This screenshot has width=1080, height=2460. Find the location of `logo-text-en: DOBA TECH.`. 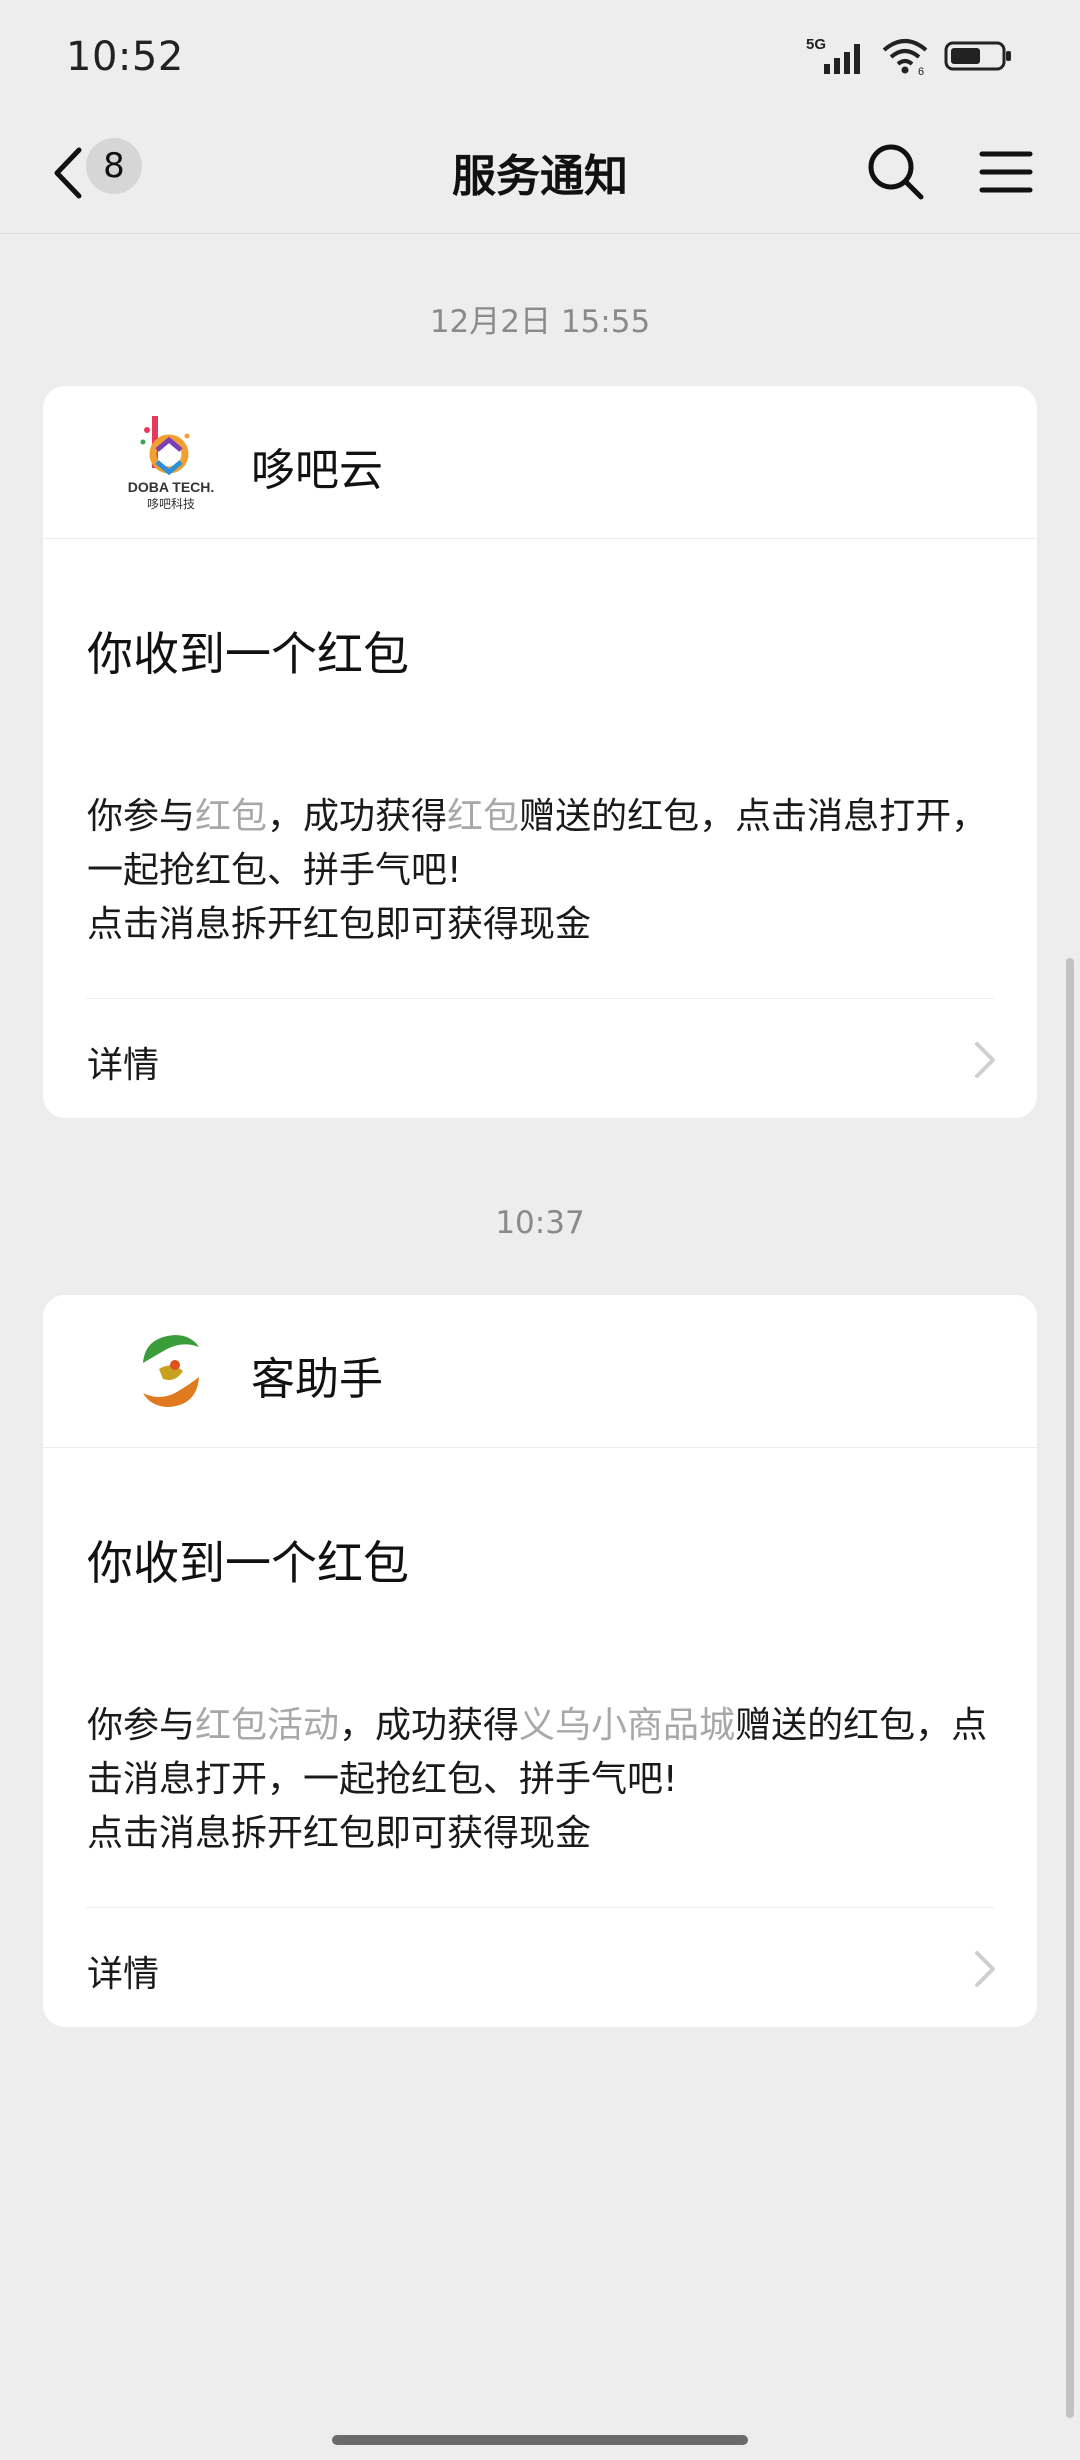

logo-text-en: DOBA TECH. is located at coordinates (171, 487).